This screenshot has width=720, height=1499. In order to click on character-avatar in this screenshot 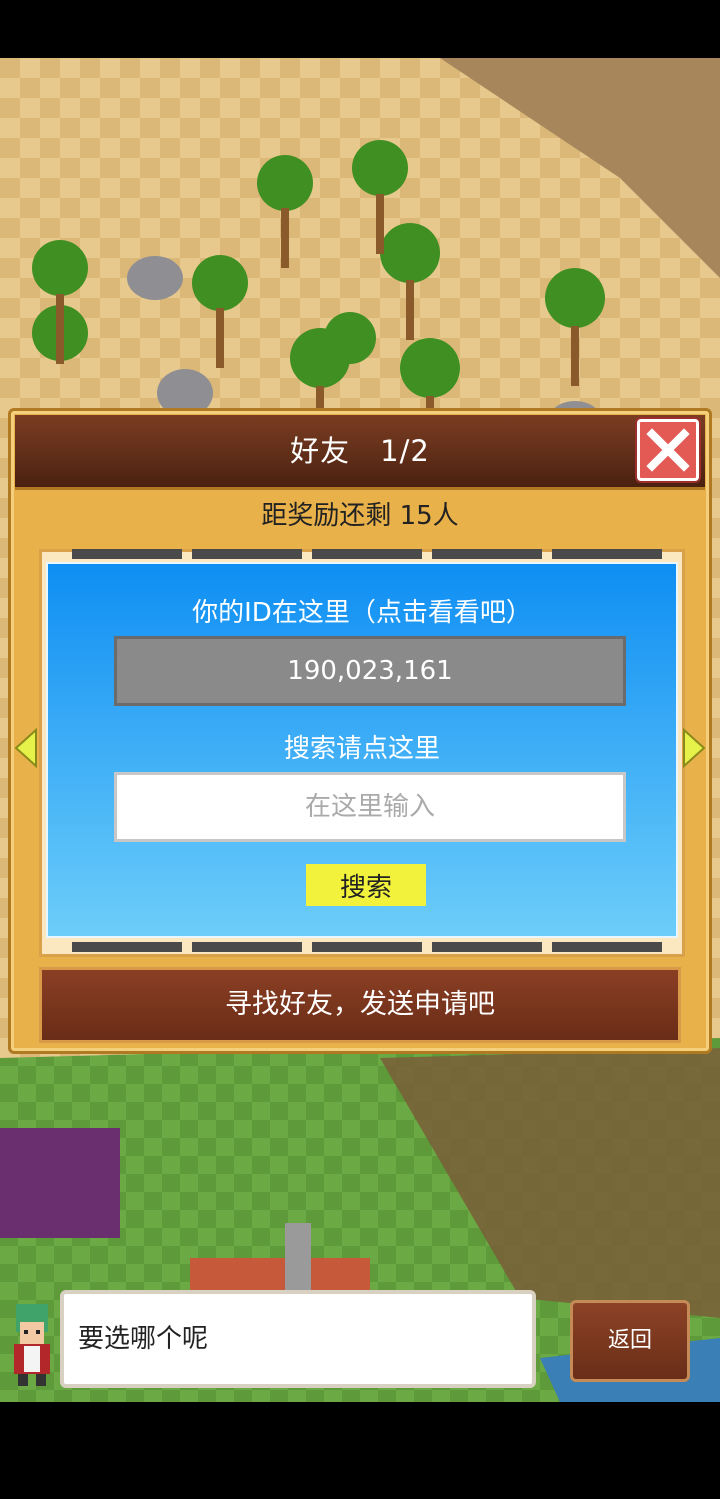, I will do `click(32, 1345)`.